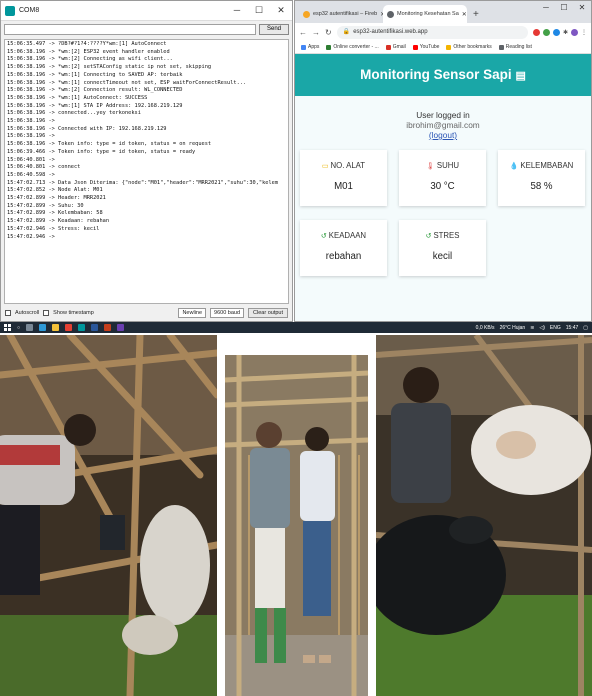 The height and width of the screenshot is (696, 592). Describe the element at coordinates (425, 47) in the screenshot. I see `bookmark-youtube: YouTube` at that location.